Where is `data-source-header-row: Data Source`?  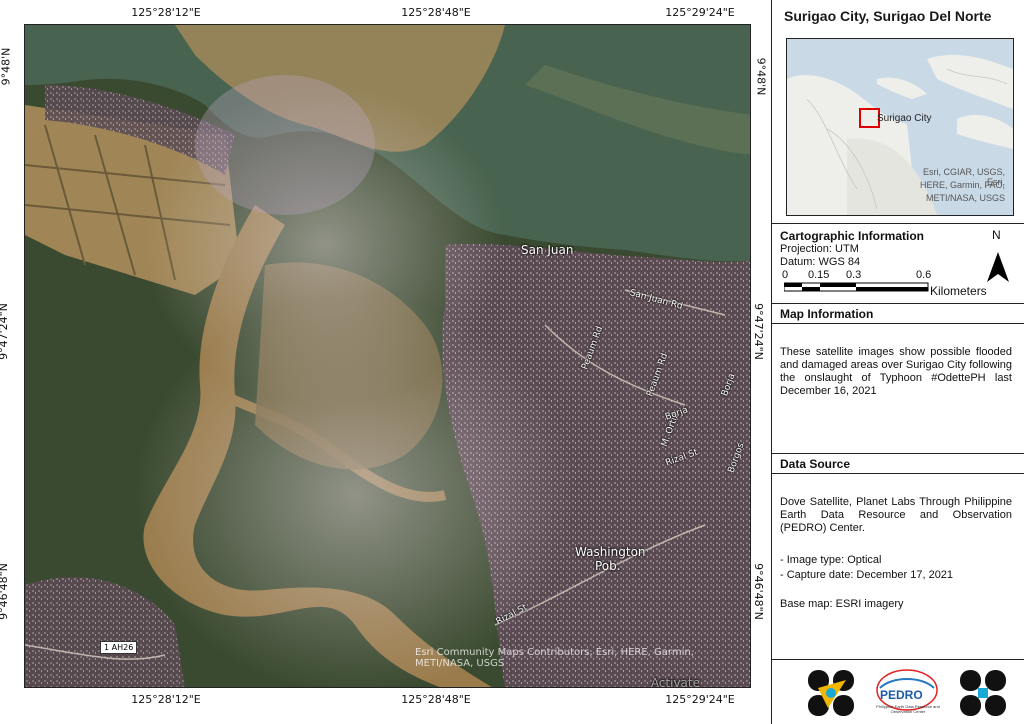 data-source-header-row: Data Source is located at coordinates (898, 464).